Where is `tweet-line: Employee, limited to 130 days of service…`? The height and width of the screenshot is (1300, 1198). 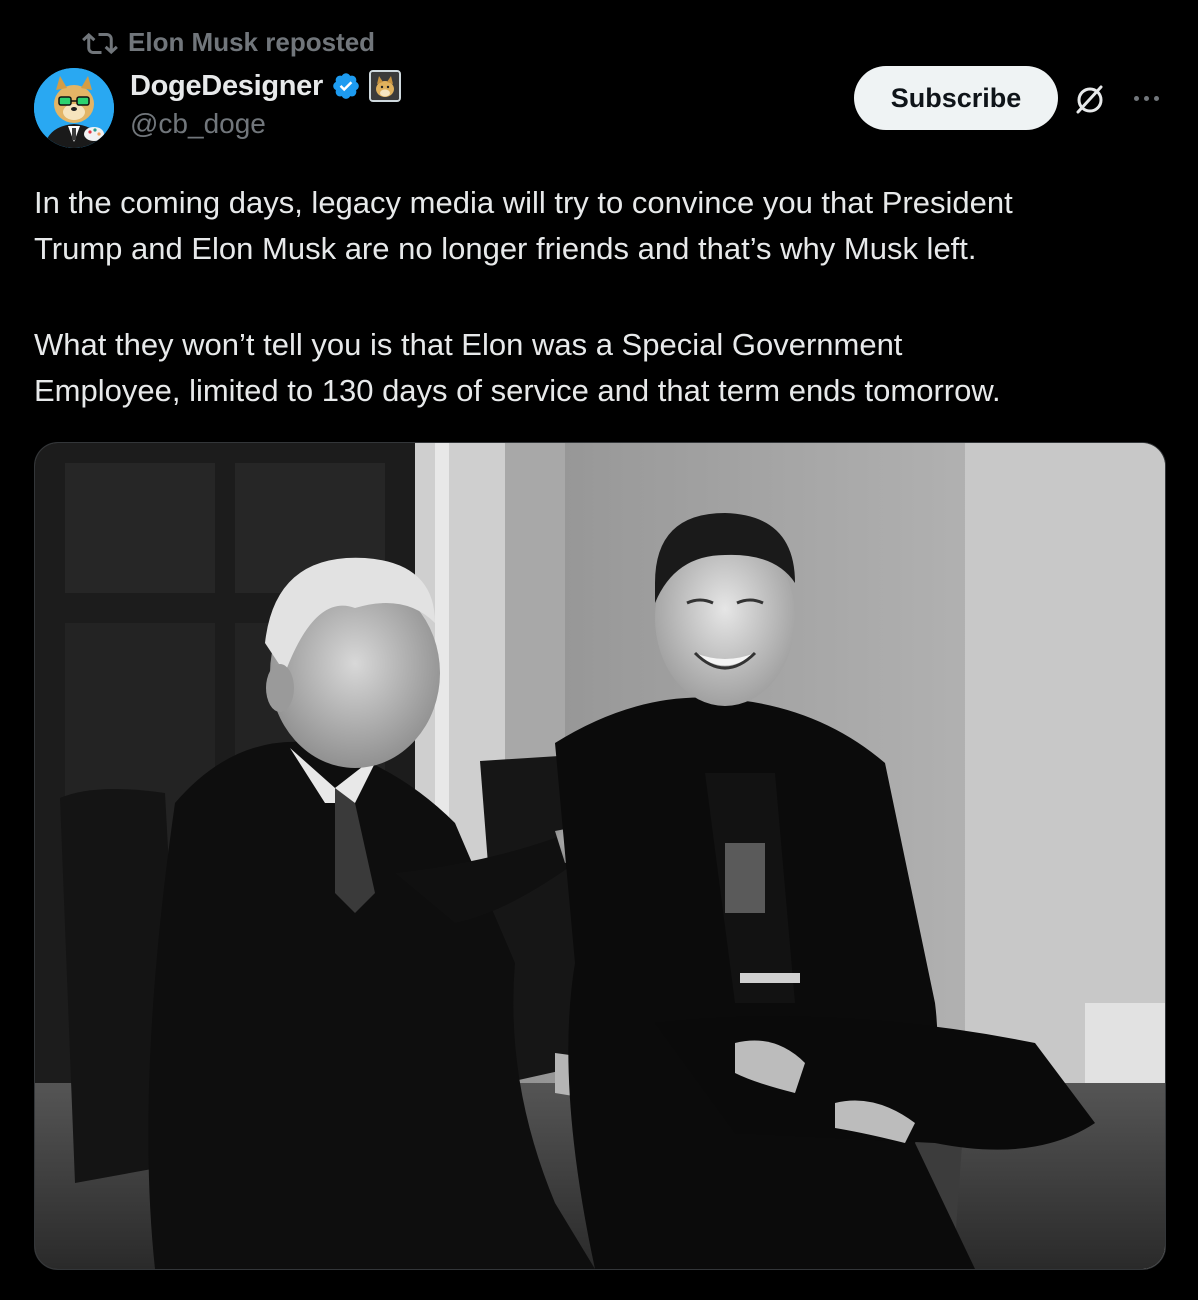 tweet-line: Employee, limited to 130 days of service… is located at coordinates (517, 390).